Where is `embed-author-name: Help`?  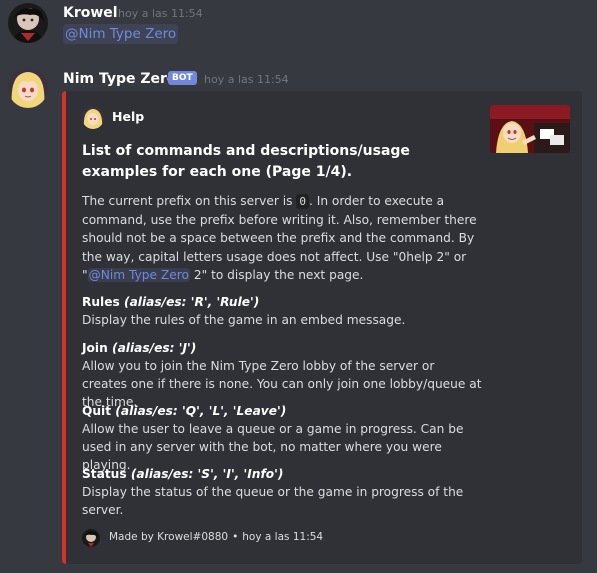
embed-author-name: Help is located at coordinates (128, 116).